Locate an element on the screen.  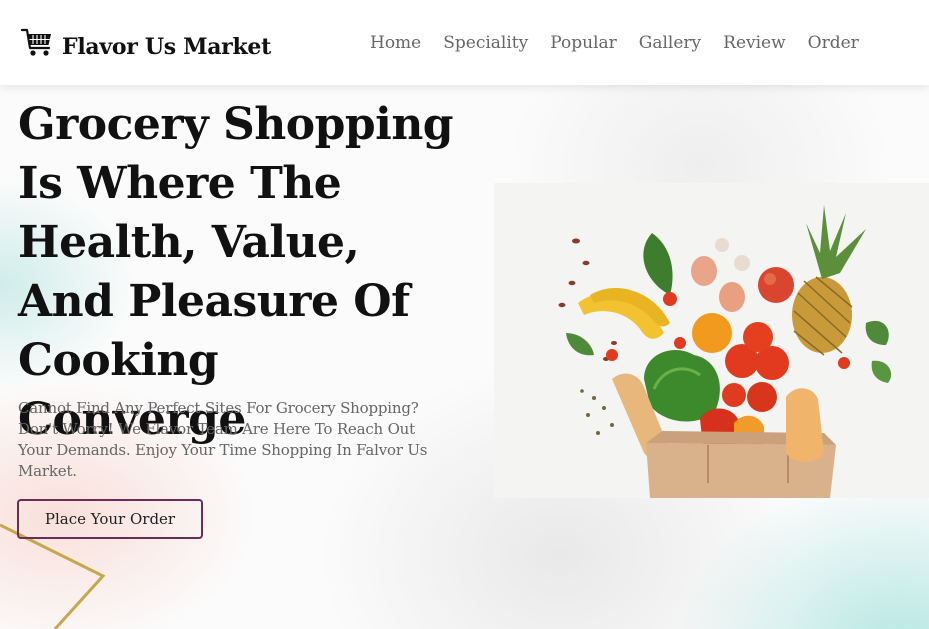
brand-name: Flavor Us Market is located at coordinates (166, 47).